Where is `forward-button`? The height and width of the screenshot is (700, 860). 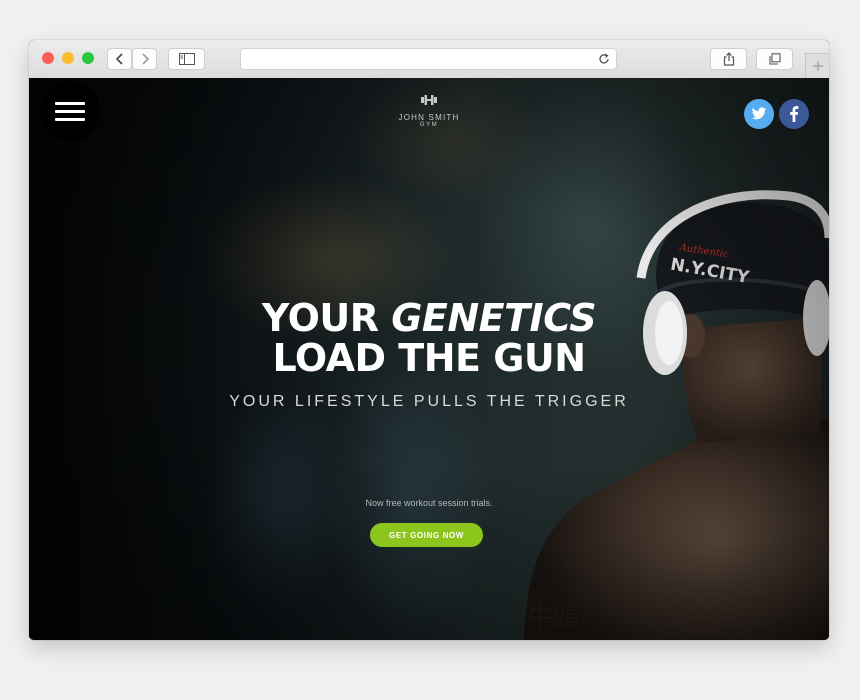 forward-button is located at coordinates (144, 59).